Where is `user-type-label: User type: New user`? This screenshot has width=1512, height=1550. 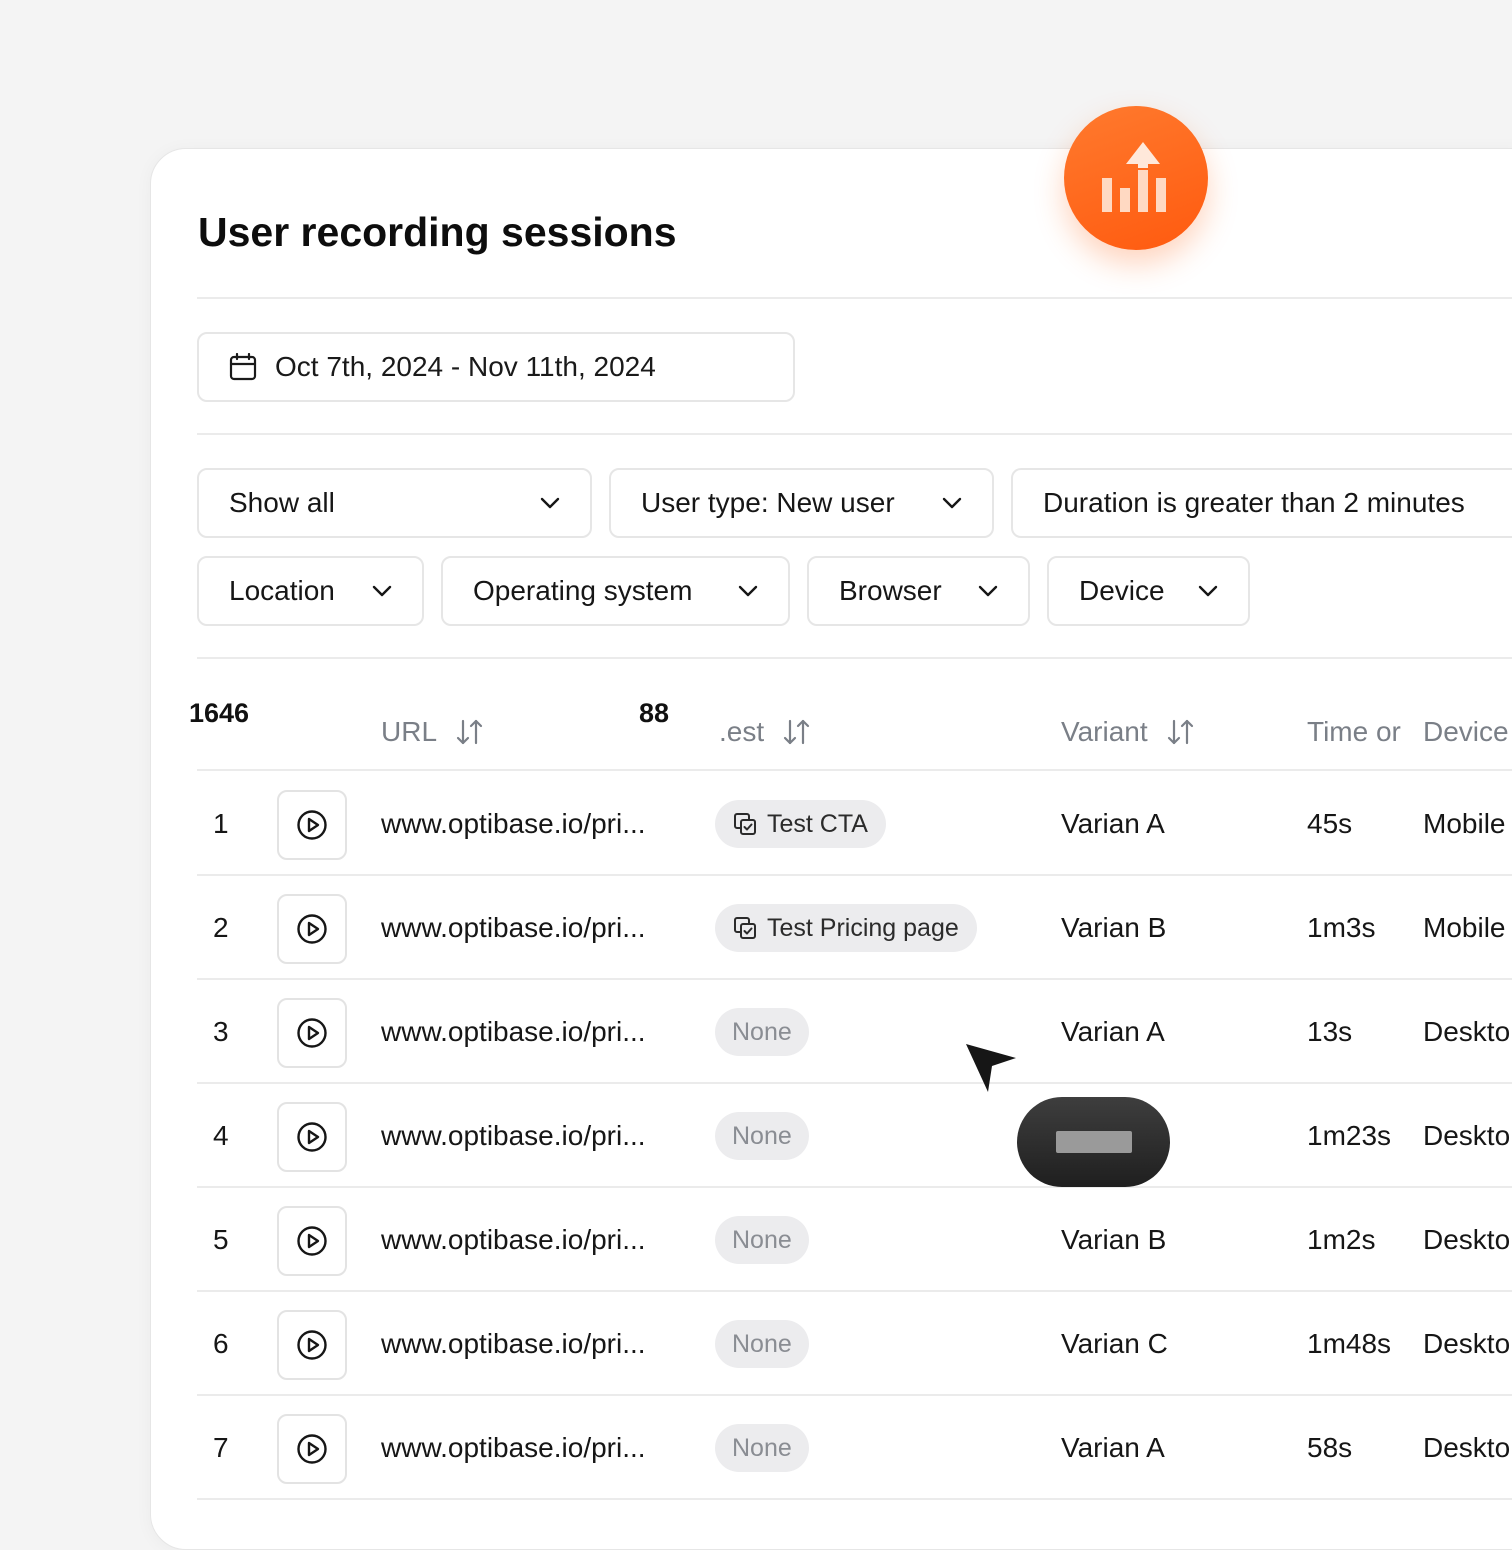
user-type-label: User type: New user is located at coordinates (768, 502).